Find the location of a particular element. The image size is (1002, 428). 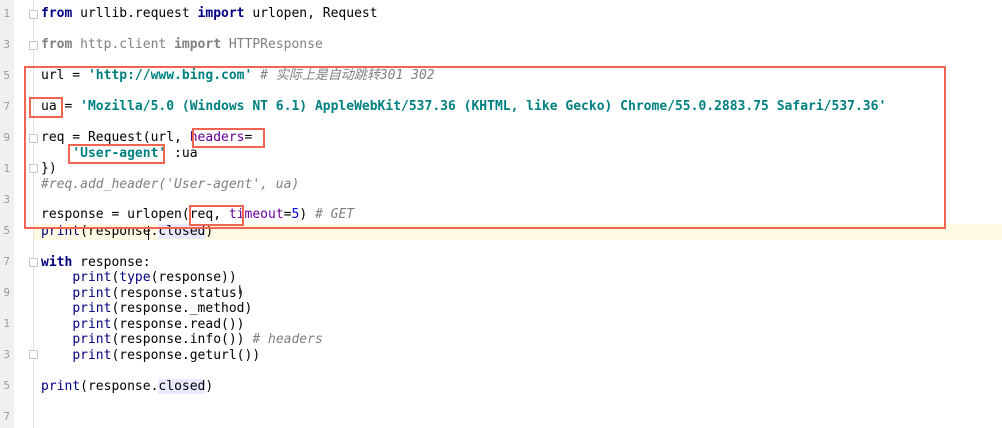

code-text: (response.info()) is located at coordinates (178, 339).